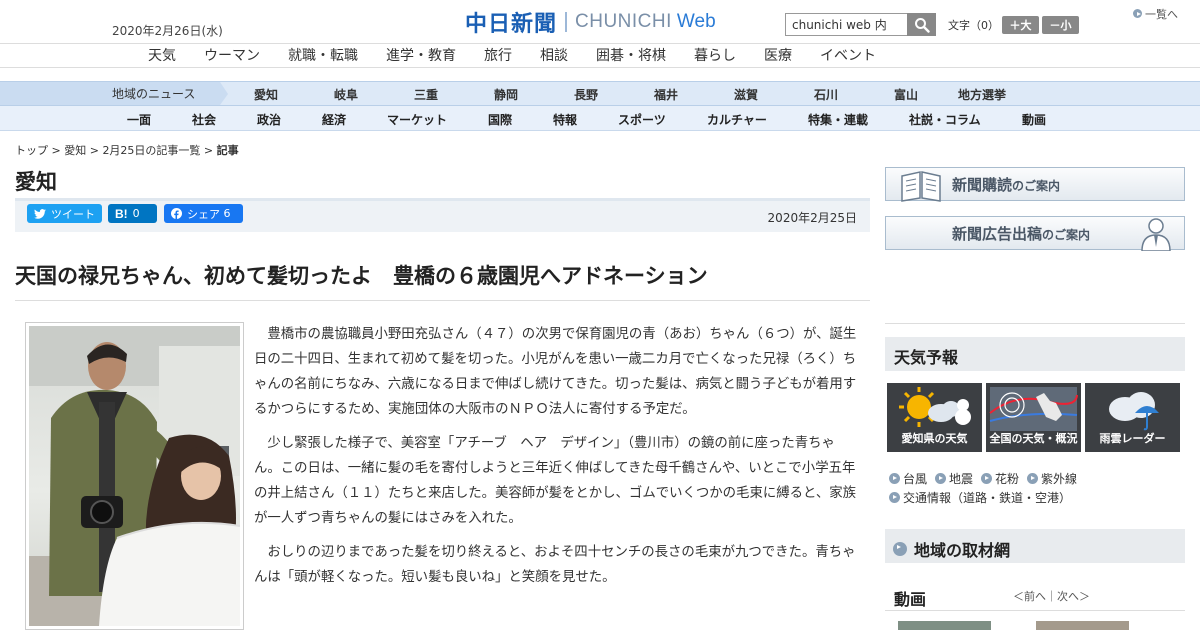 The height and width of the screenshot is (630, 1200). Describe the element at coordinates (921, 24) in the screenshot. I see `search-button` at that location.